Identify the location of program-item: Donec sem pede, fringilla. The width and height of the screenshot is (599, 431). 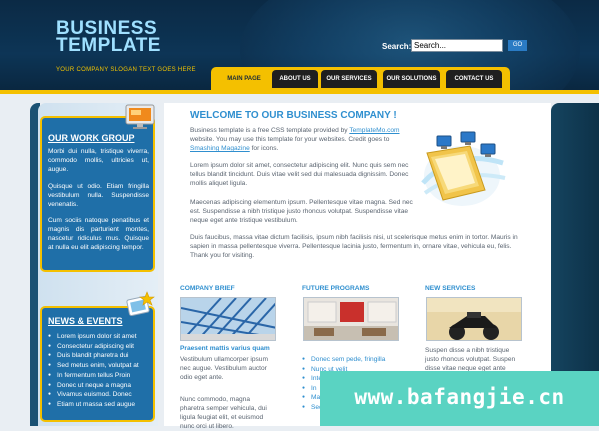
(343, 360).